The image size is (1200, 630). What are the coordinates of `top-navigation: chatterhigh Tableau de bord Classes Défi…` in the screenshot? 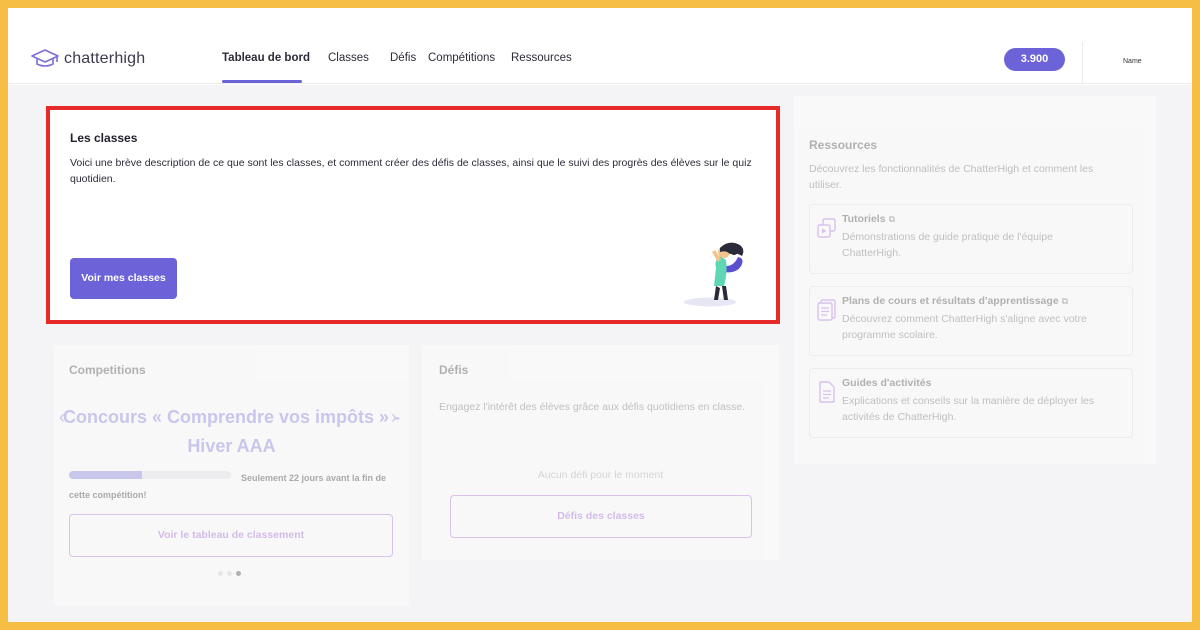 It's located at (600, 46).